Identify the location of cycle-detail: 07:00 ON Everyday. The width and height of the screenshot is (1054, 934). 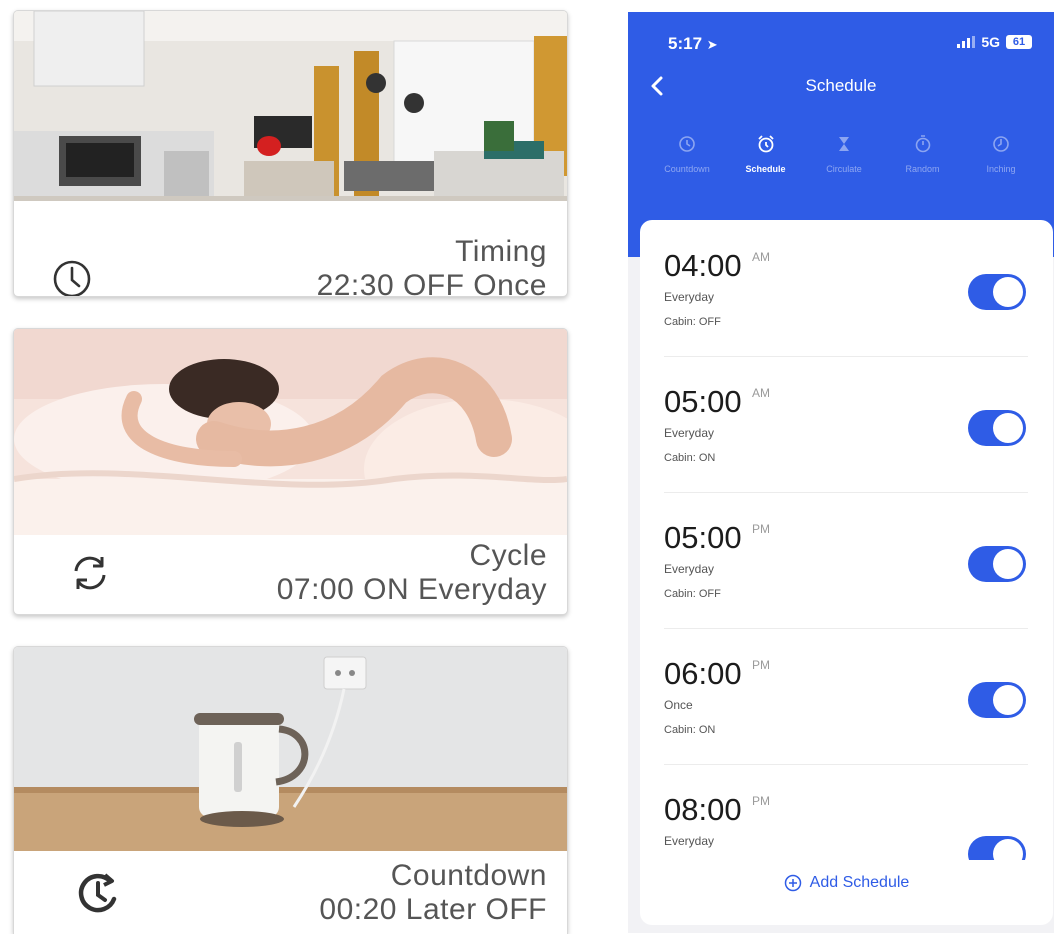
(411, 589).